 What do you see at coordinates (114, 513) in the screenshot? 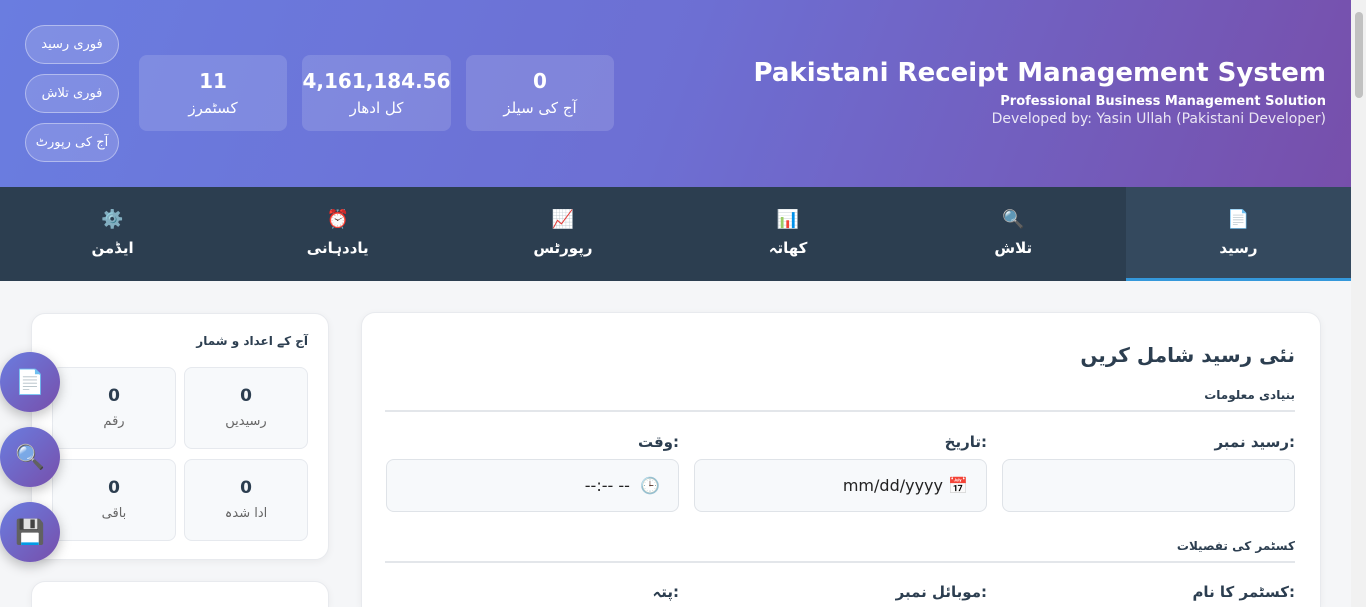
I see `stat-label: باقی` at bounding box center [114, 513].